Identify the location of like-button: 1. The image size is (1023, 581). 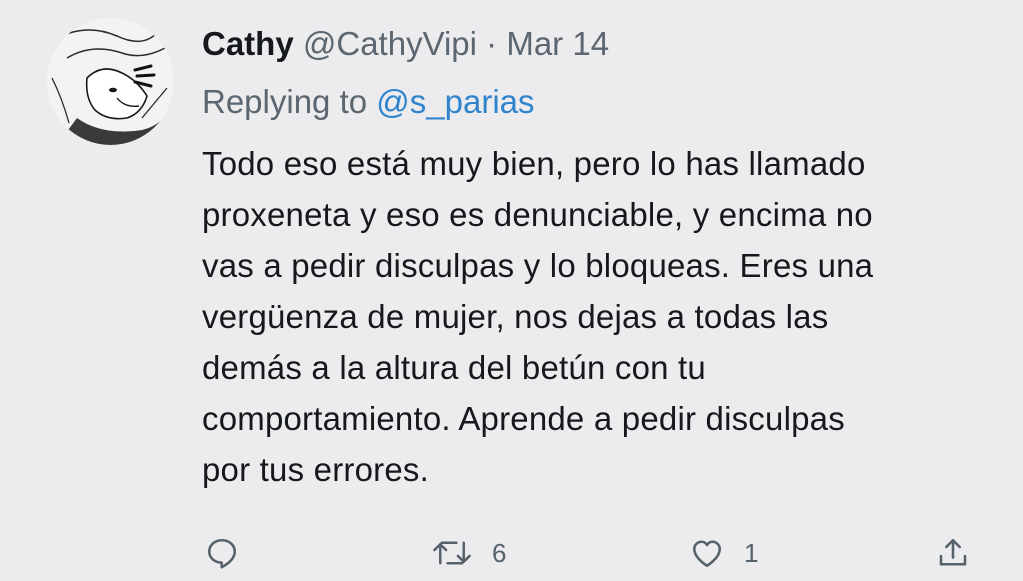
(723, 553).